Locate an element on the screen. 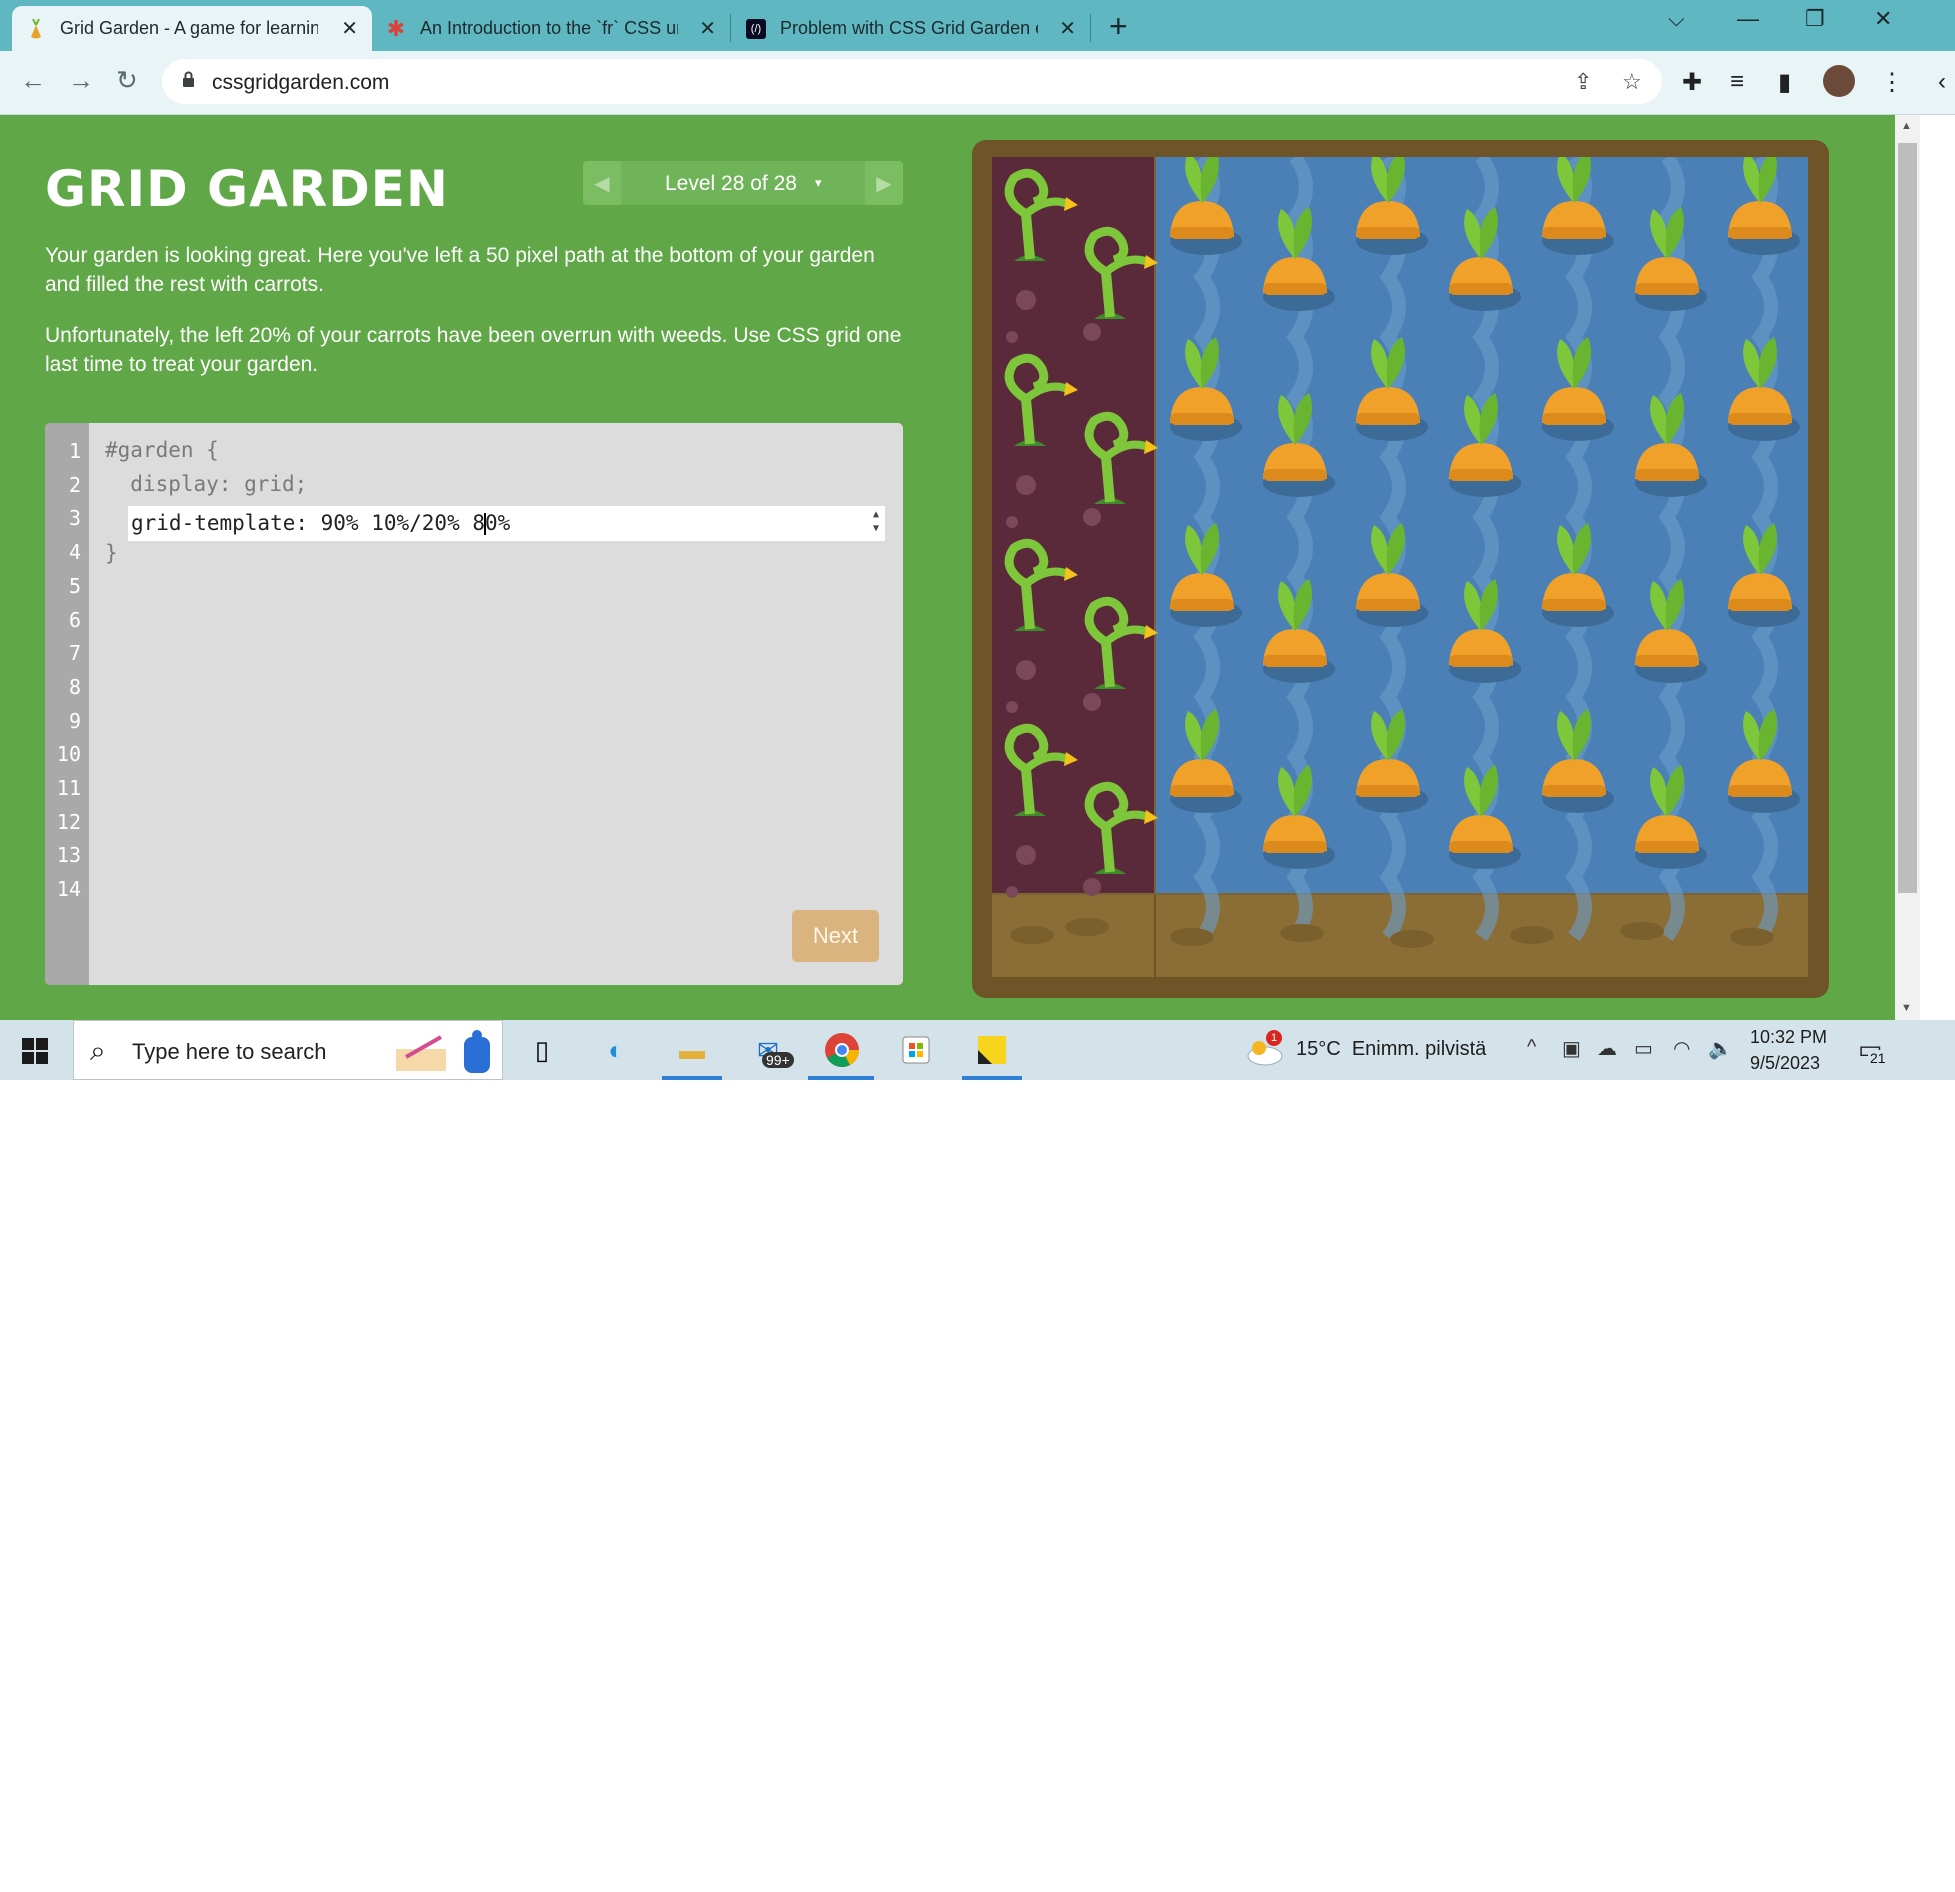  line-number: 12 is located at coordinates (68, 821).